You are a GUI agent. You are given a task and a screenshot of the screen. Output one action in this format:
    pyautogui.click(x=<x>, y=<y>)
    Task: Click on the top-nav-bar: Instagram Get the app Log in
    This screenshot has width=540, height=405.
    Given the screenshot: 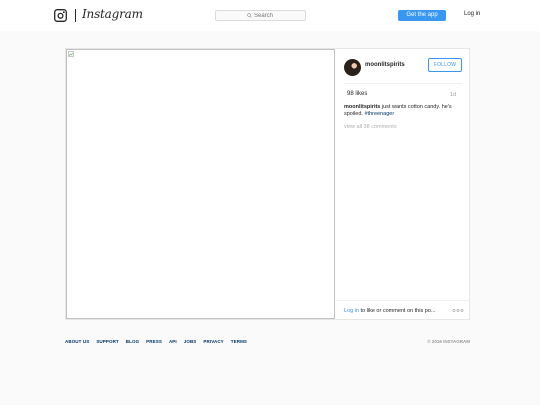 What is the action you would take?
    pyautogui.click(x=270, y=15)
    